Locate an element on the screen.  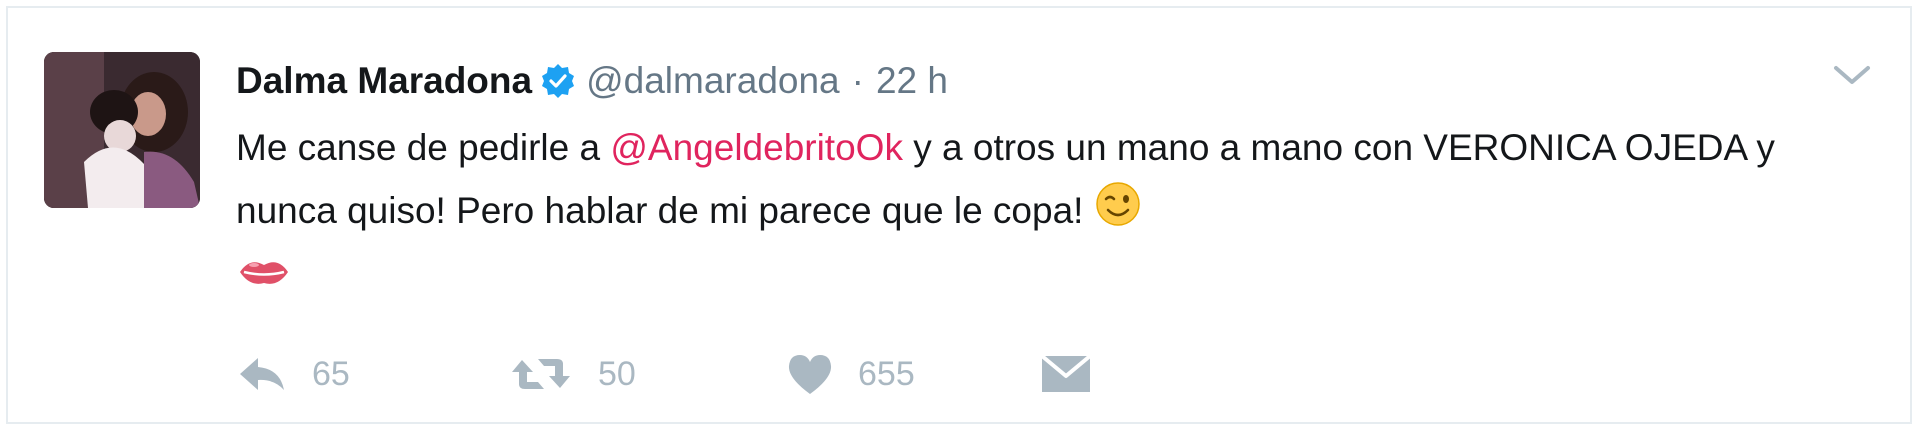
like-button: 655 is located at coordinates (913, 374).